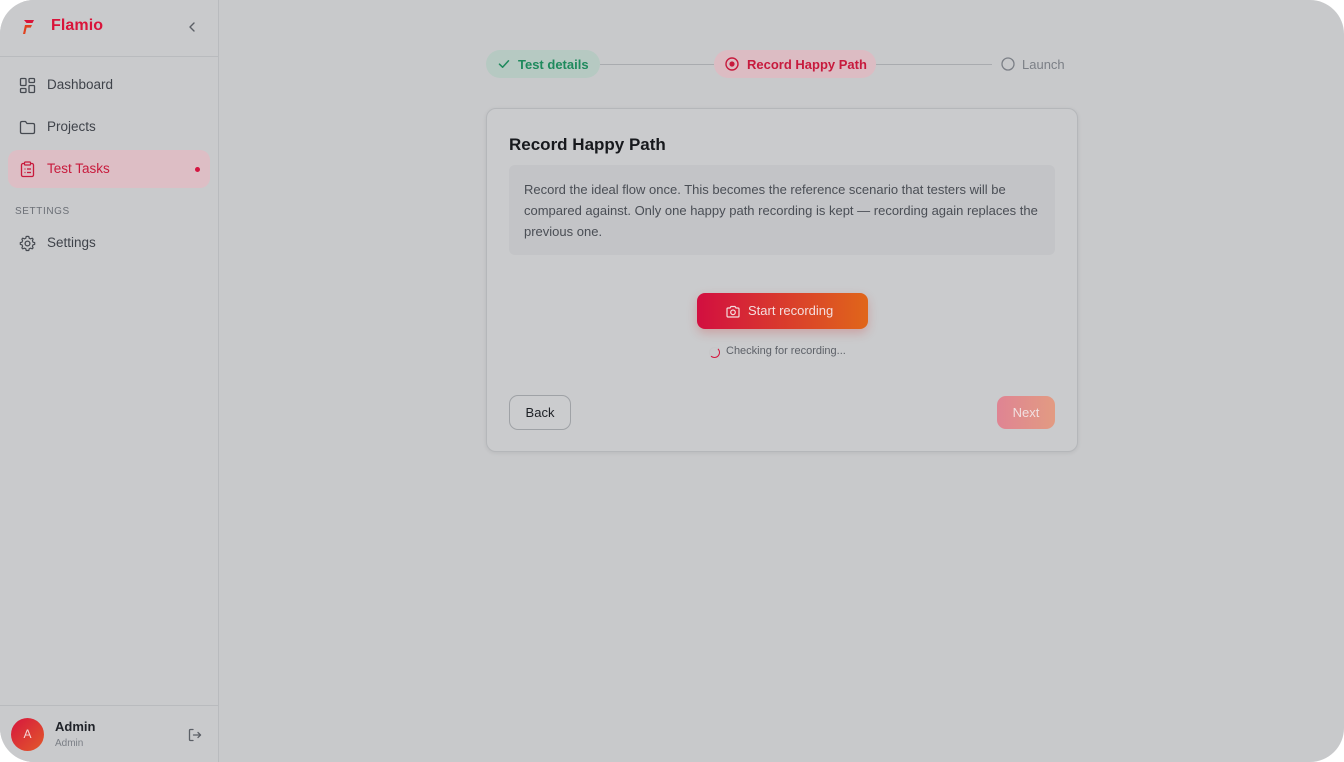  I want to click on logout-icon, so click(195, 735).